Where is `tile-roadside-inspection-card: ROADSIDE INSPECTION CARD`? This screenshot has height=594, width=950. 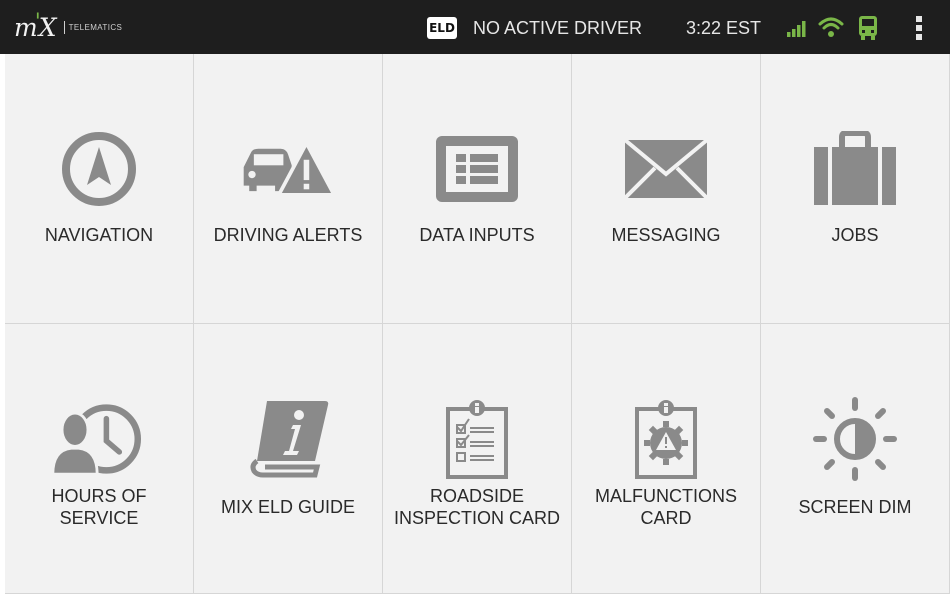
tile-roadside-inspection-card: ROADSIDE INSPECTION CARD is located at coordinates (477, 459).